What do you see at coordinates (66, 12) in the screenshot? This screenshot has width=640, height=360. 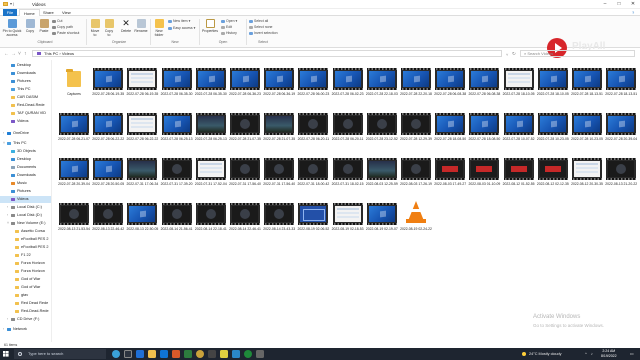 I see `tab-view: View` at bounding box center [66, 12].